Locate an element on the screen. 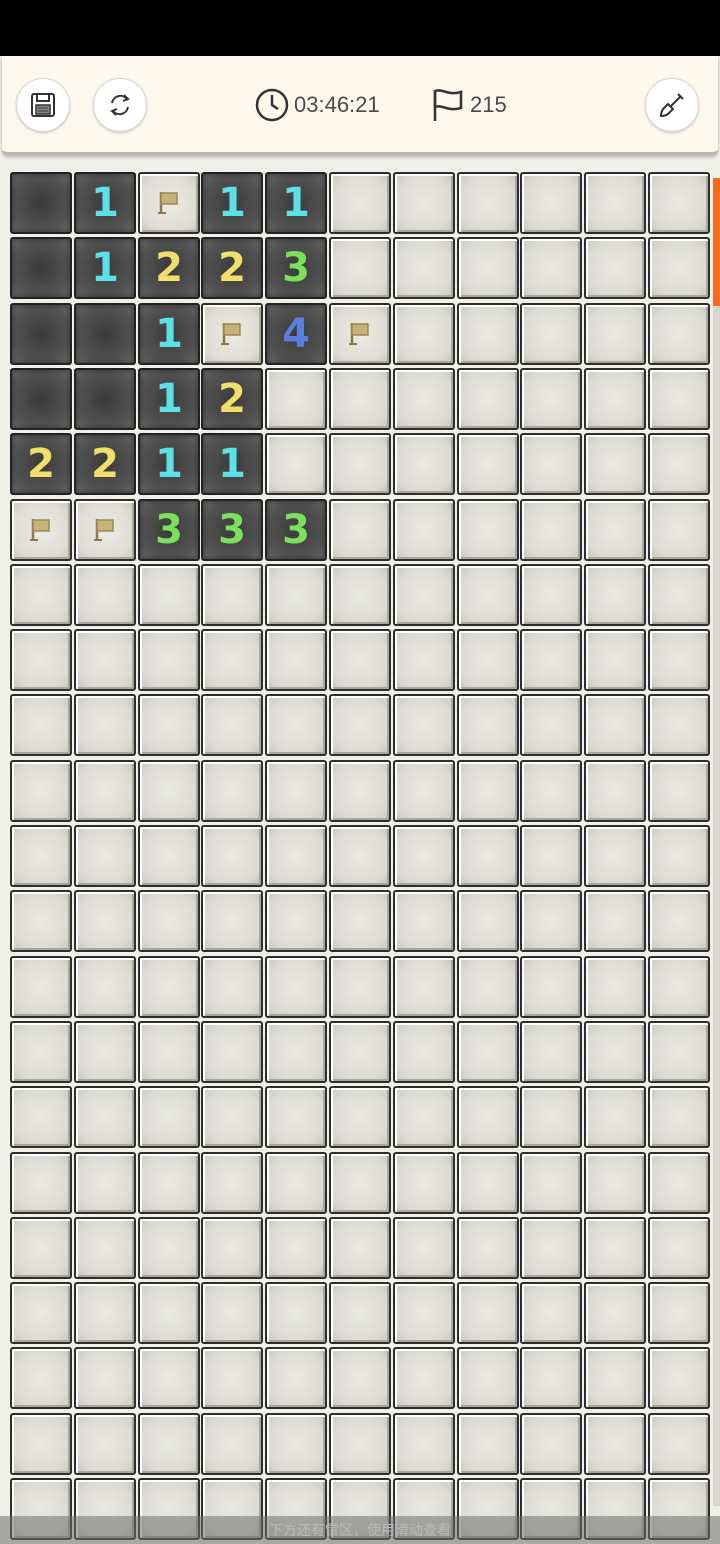 The image size is (720, 1544). flagged-cell is located at coordinates (169, 203).